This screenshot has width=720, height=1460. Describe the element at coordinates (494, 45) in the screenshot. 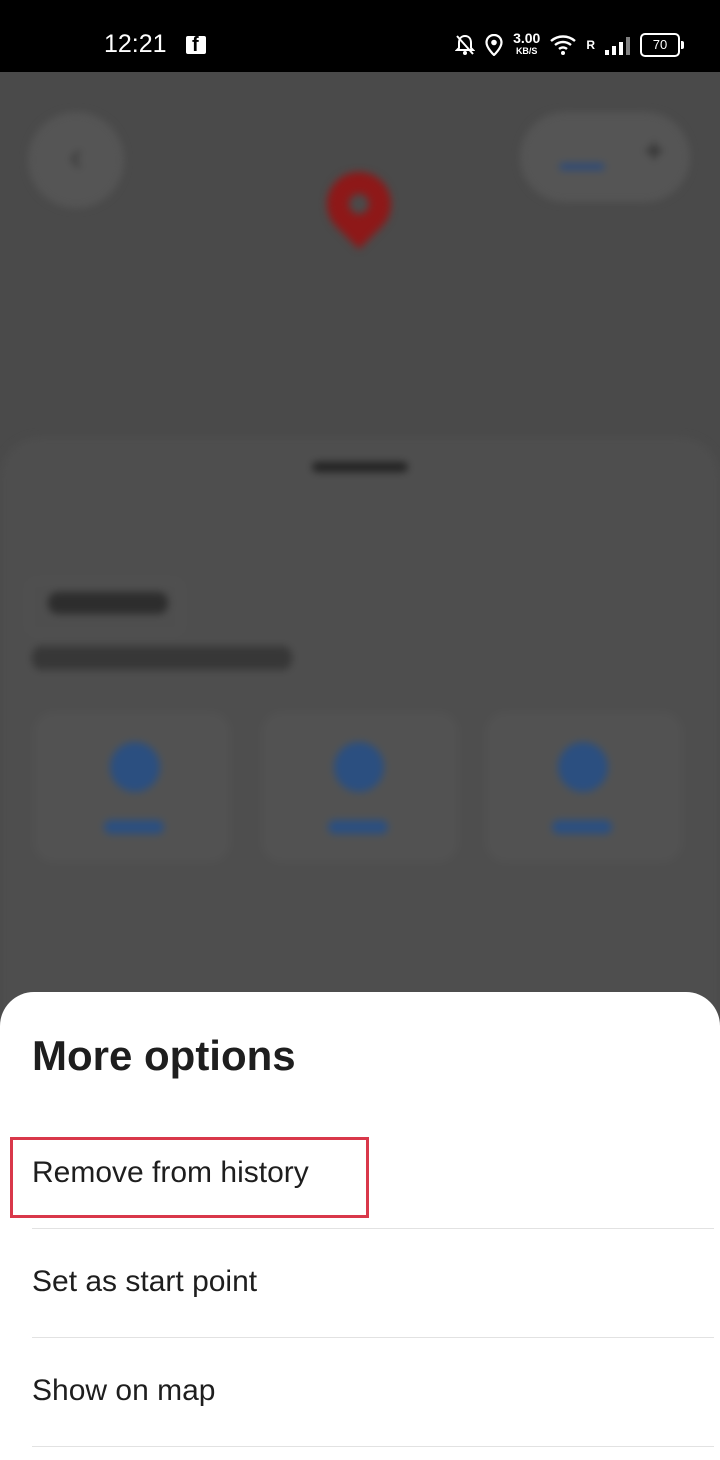

I see `location-icon` at that location.